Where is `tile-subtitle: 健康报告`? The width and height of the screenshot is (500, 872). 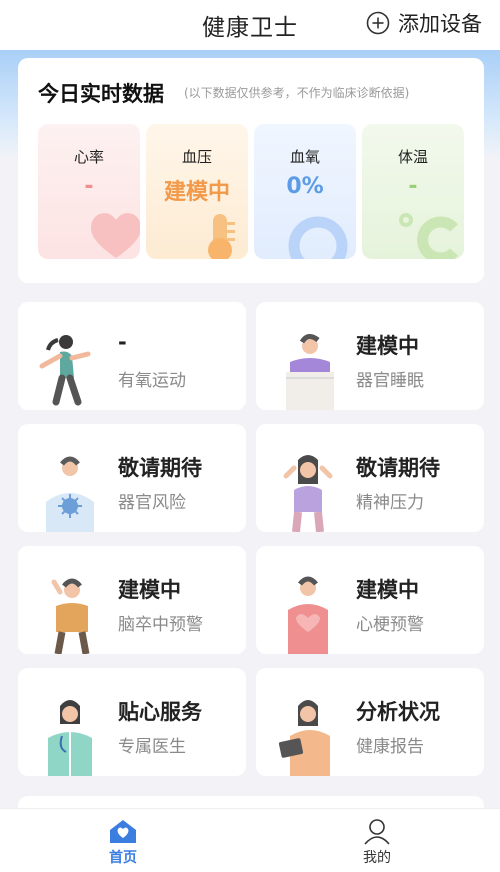 tile-subtitle: 健康报告 is located at coordinates (390, 747).